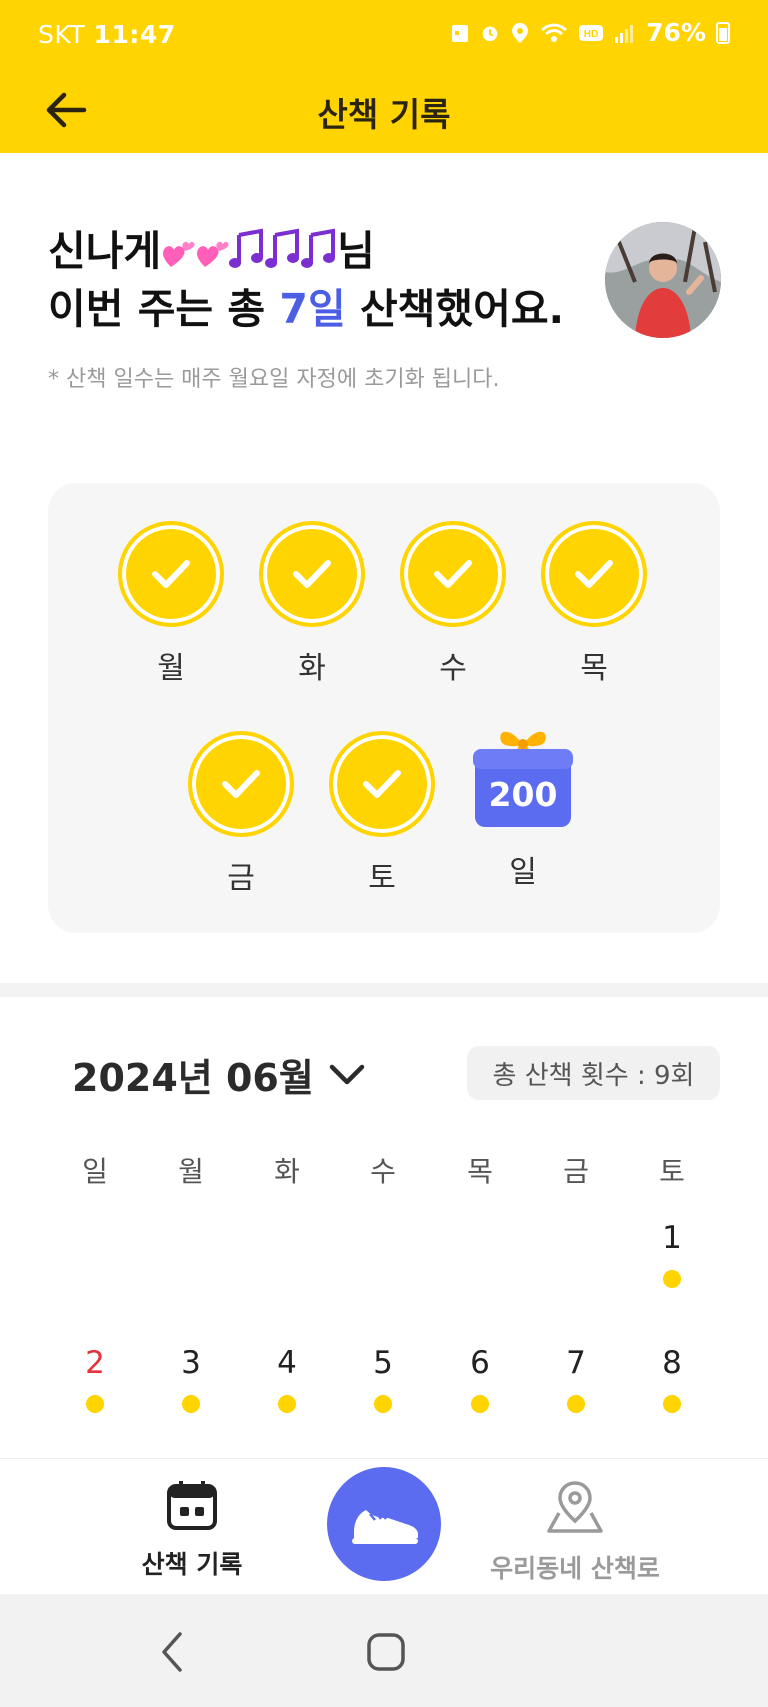 The width and height of the screenshot is (768, 1707). I want to click on sneaker-icon, so click(385, 1527).